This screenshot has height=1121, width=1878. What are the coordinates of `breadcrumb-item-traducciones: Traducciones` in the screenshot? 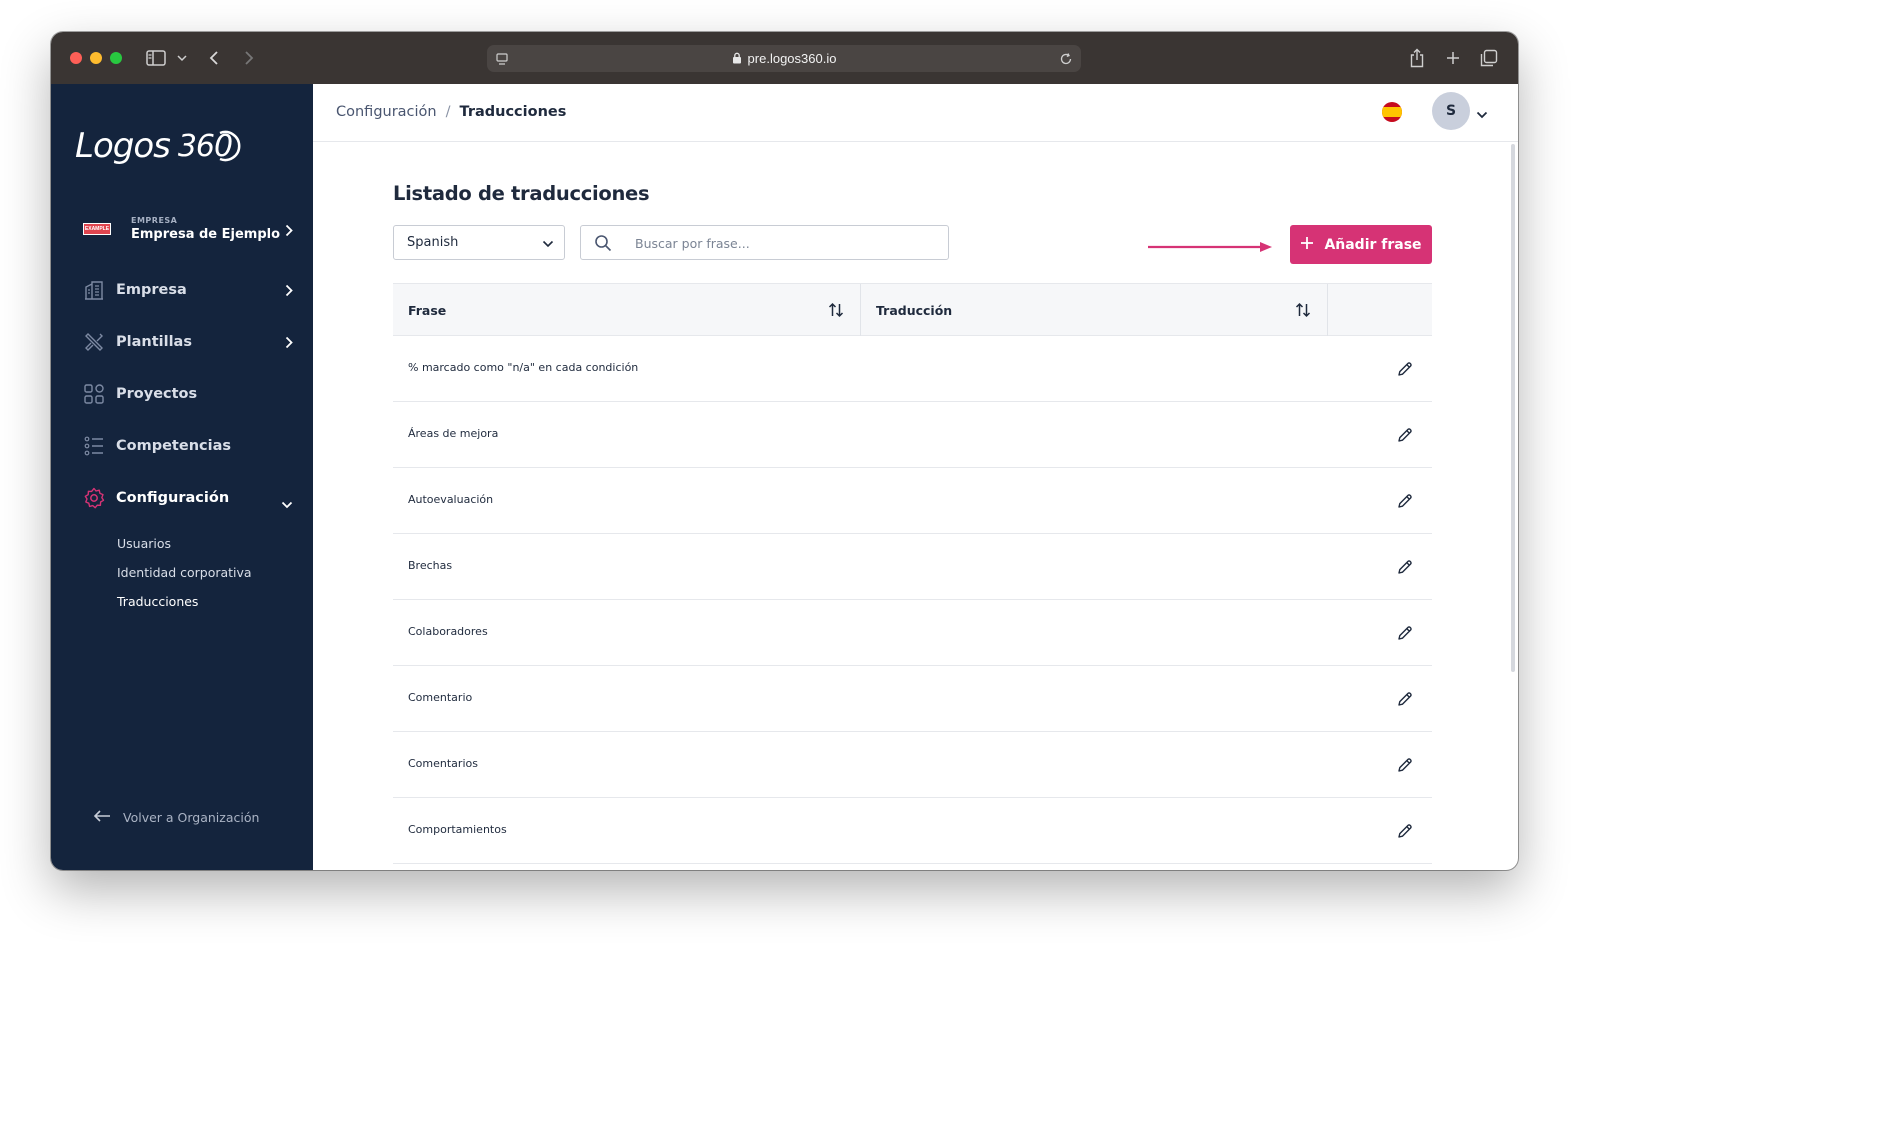 It's located at (513, 112).